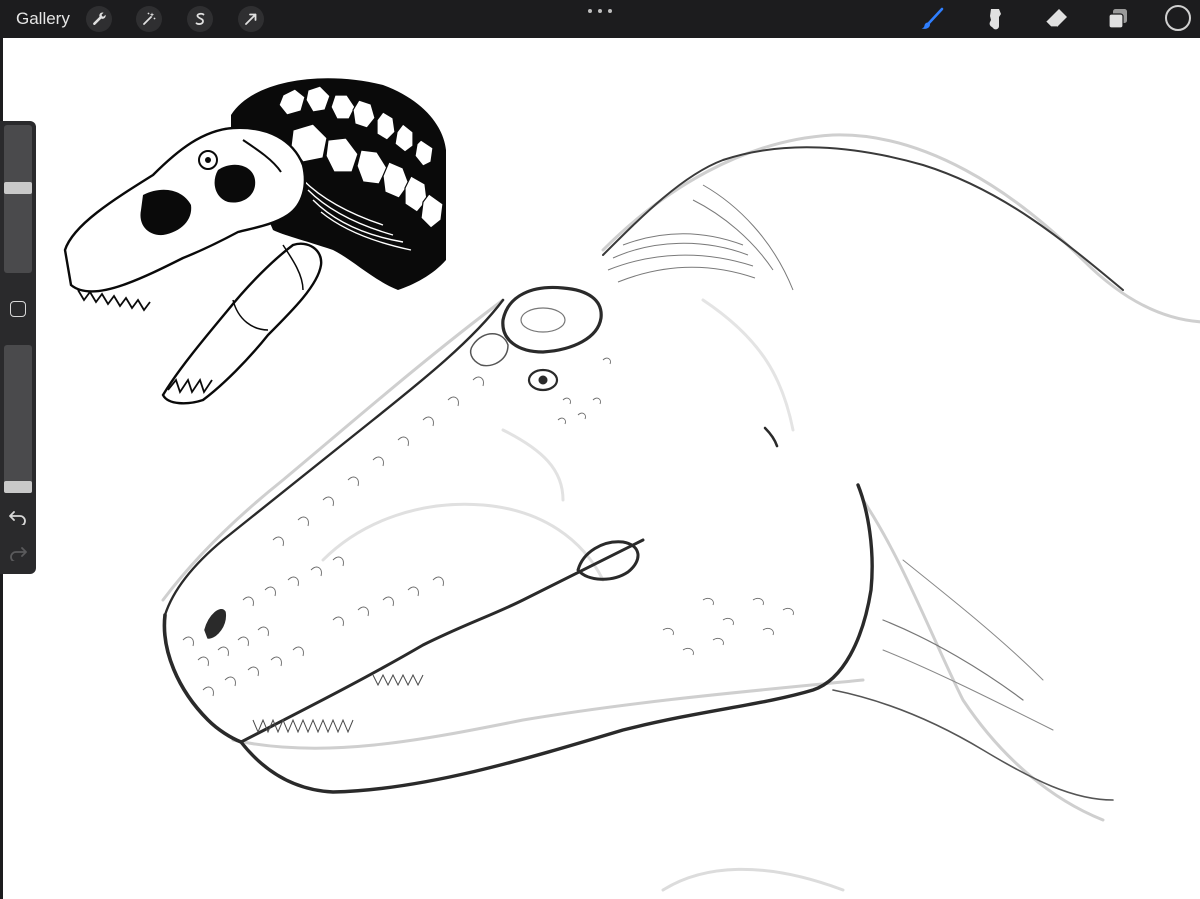 This screenshot has width=1200, height=899. What do you see at coordinates (43, 19) in the screenshot?
I see `gallery-button: Gallery` at bounding box center [43, 19].